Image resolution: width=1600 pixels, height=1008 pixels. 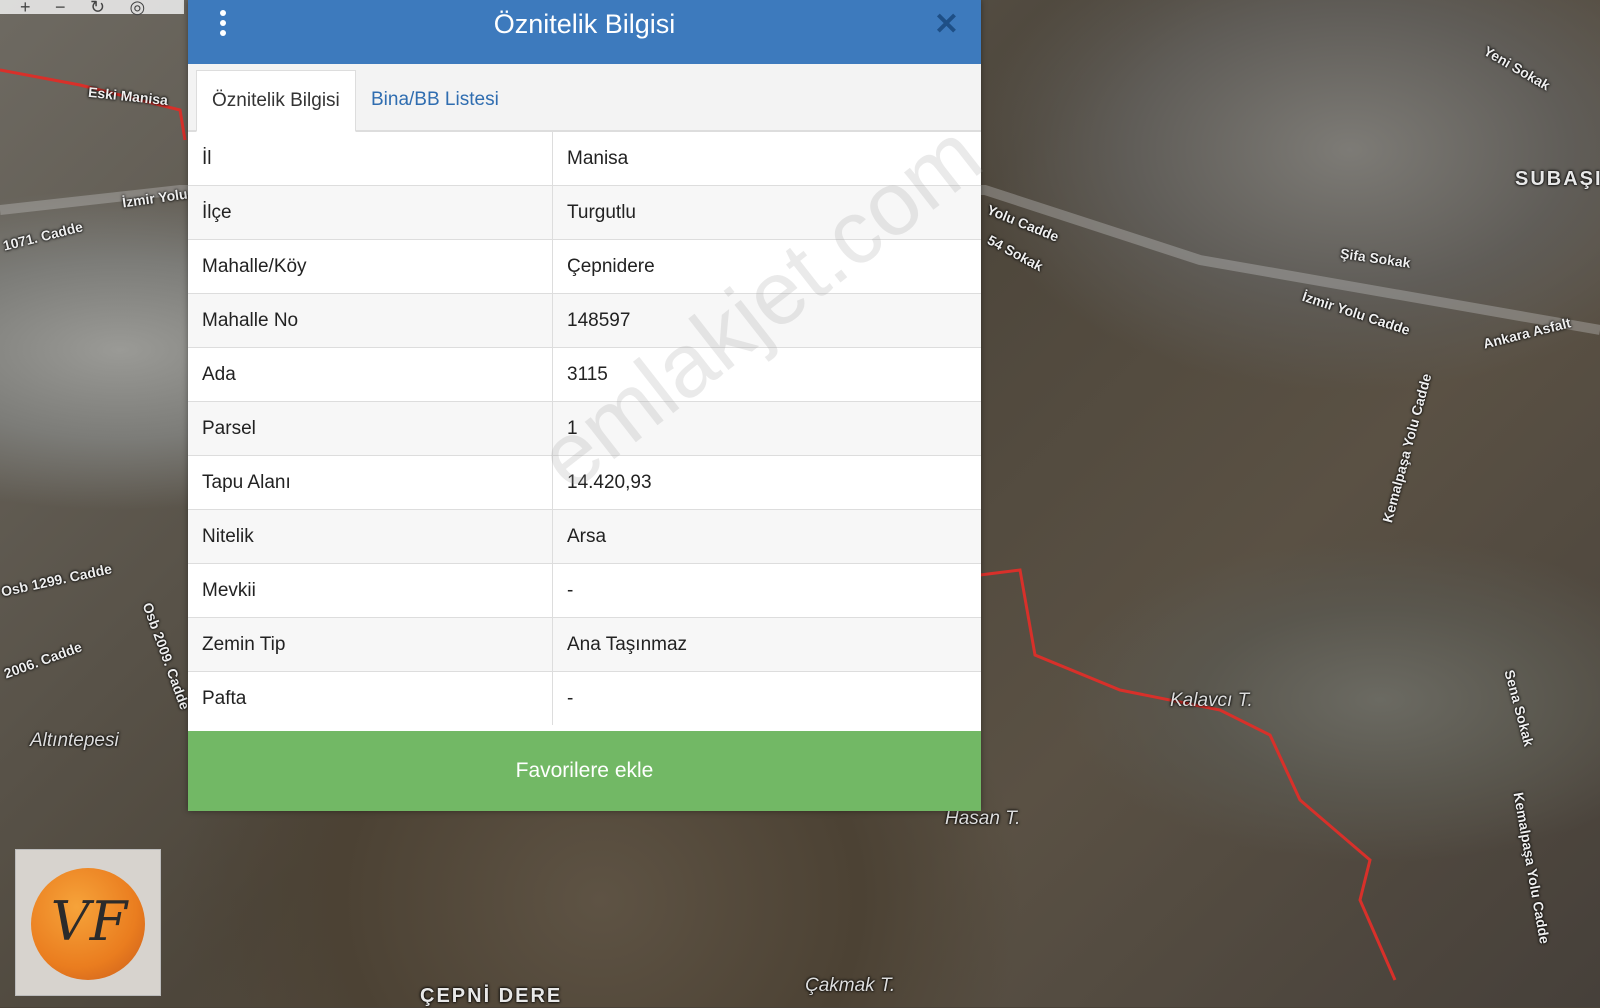 What do you see at coordinates (584, 771) in the screenshot?
I see `add-to-favorites-button: Favorilere ekle` at bounding box center [584, 771].